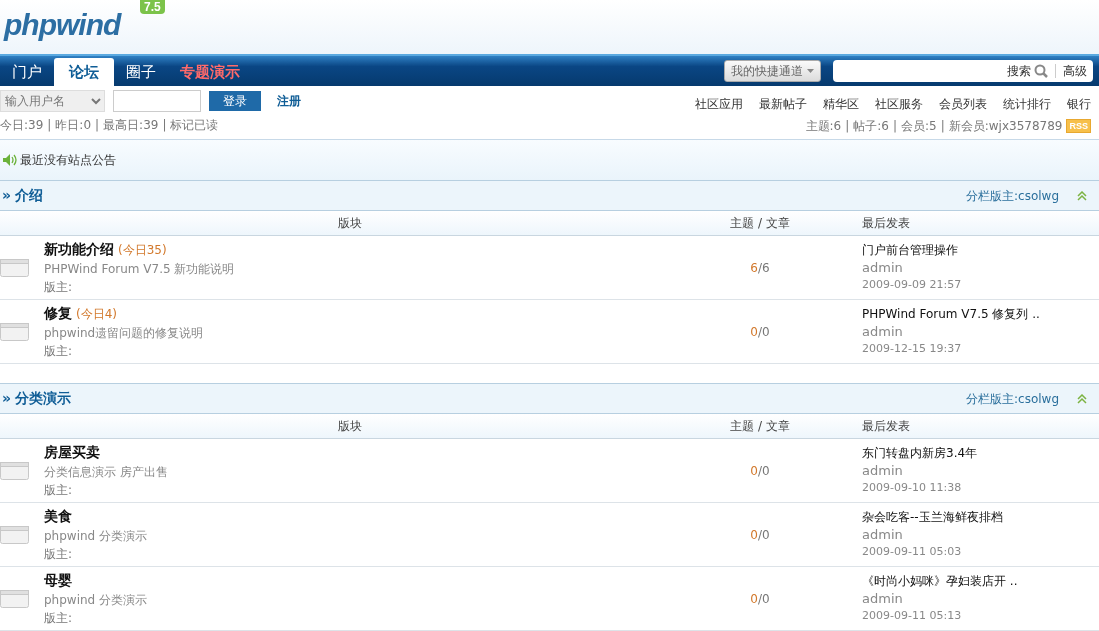 This screenshot has height=631, width=1099. Describe the element at coordinates (980, 314) in the screenshot. I see `last-post-title: PHPWind Forum V7.5 修复列 ..` at that location.